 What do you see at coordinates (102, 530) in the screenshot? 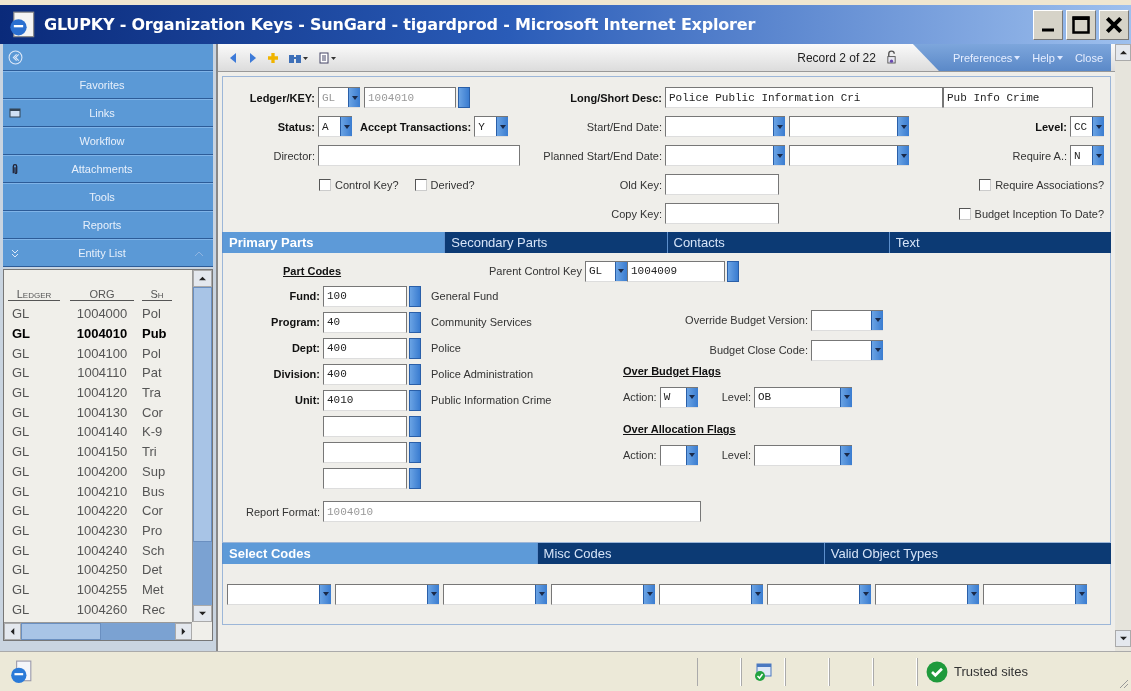
I see `list-cell: 1004230` at bounding box center [102, 530].